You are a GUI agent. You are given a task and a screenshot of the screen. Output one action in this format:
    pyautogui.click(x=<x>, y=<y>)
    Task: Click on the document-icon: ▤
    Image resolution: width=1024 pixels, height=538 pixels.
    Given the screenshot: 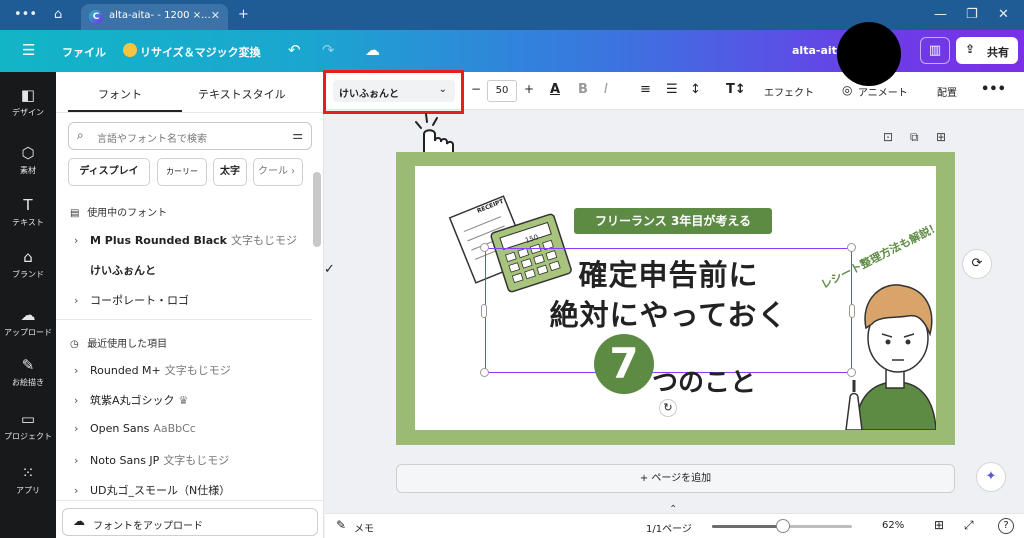 What is the action you would take?
    pyautogui.click(x=75, y=213)
    